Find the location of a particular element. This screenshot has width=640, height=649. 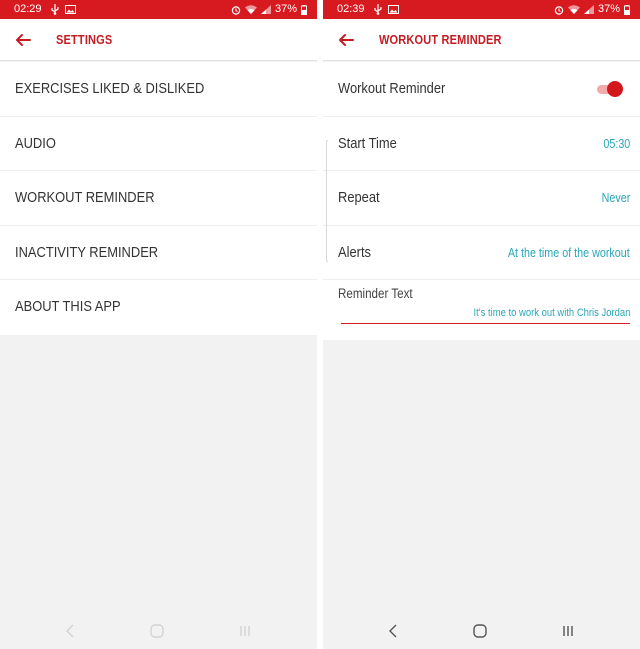

start-time-value: 05:30 is located at coordinates (616, 143).